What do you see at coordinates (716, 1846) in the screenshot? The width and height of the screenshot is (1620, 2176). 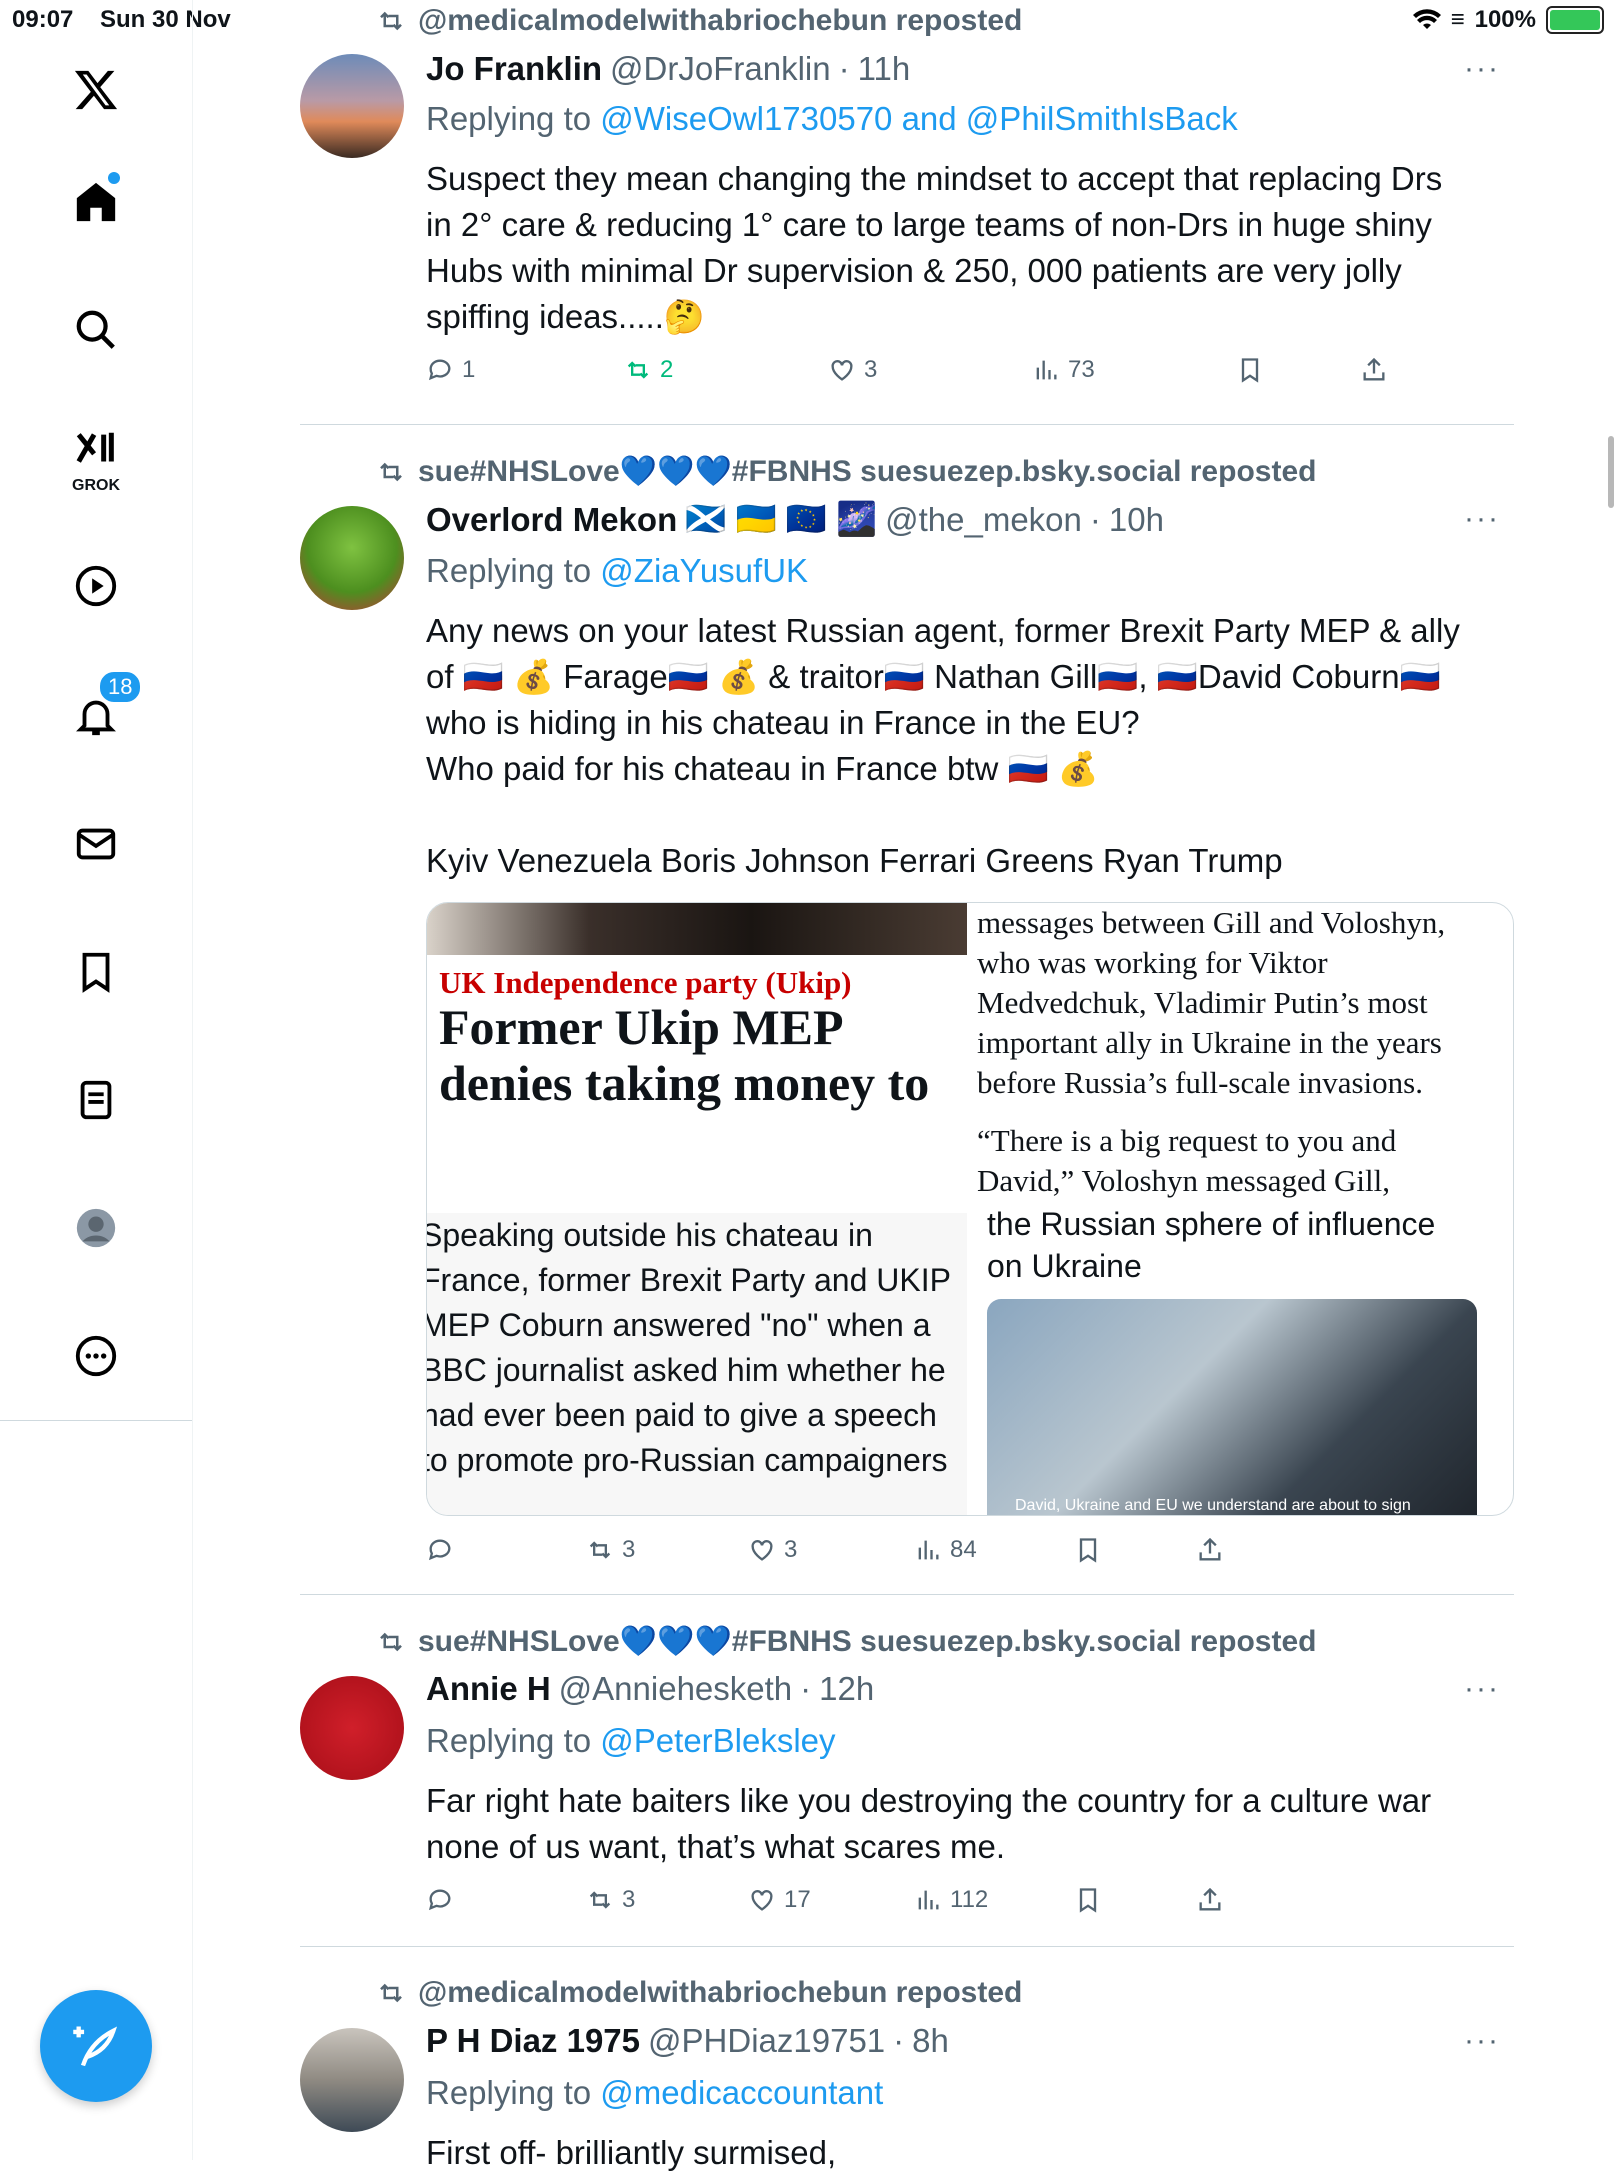 I see `tweet-text-line: none of us want, that’s what scares me.` at bounding box center [716, 1846].